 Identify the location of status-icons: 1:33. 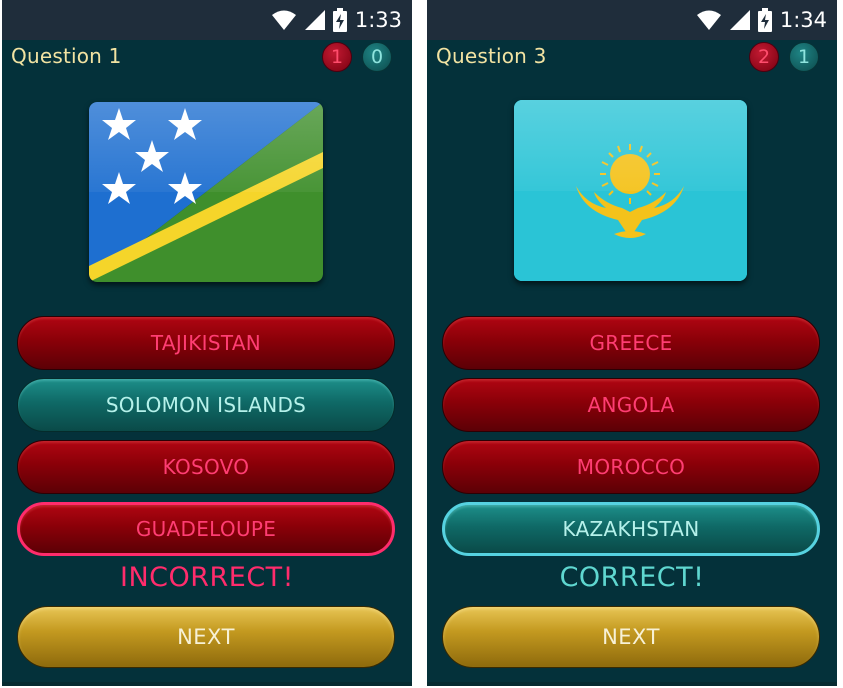
(336, 20).